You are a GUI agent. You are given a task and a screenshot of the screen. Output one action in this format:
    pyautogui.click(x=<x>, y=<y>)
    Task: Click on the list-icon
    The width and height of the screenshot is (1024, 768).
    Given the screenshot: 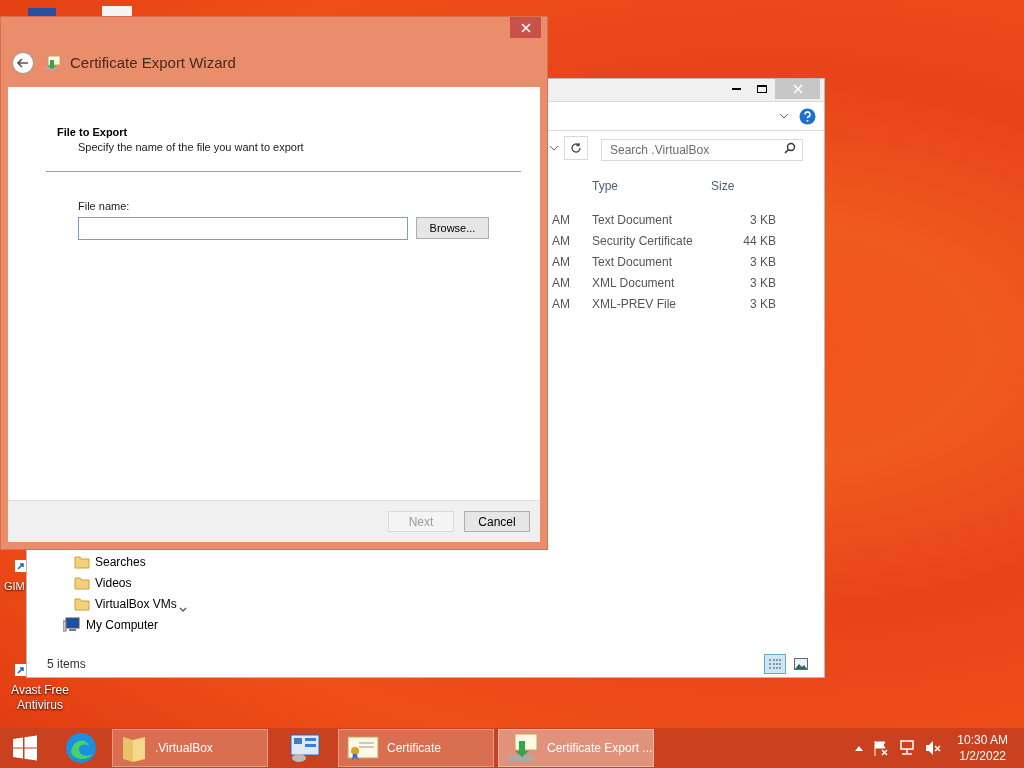 What is the action you would take?
    pyautogui.click(x=775, y=663)
    